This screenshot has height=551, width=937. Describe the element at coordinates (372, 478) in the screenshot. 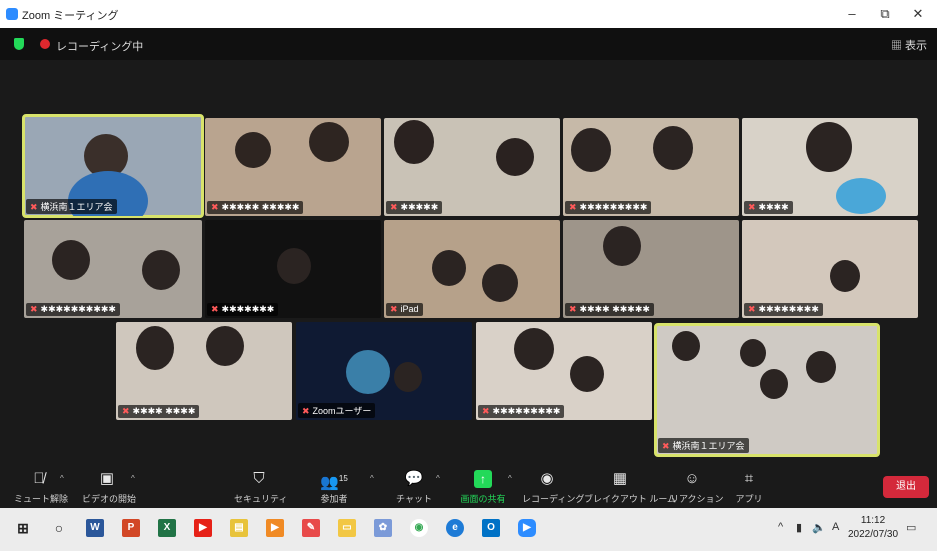

I see `participants-caret-icon: ^` at that location.